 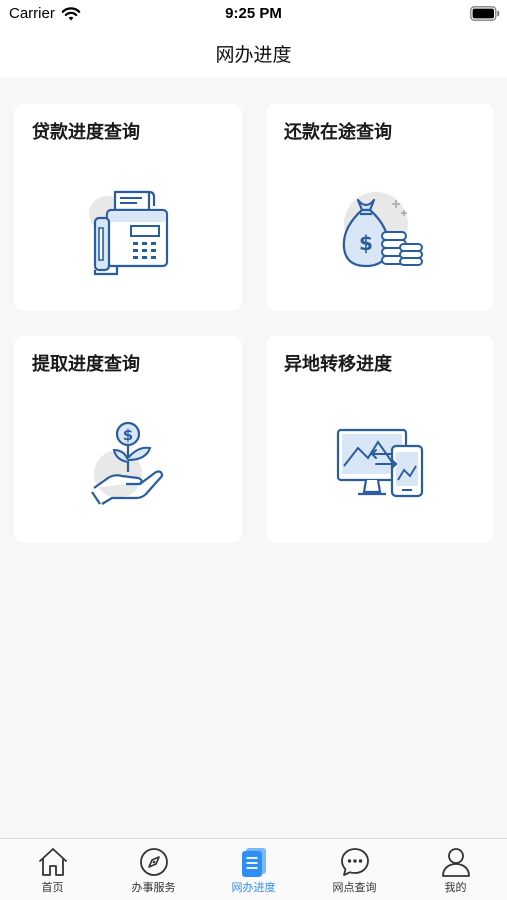 I want to click on card-loan-progress: 贷款进度查询, so click(x=128, y=207).